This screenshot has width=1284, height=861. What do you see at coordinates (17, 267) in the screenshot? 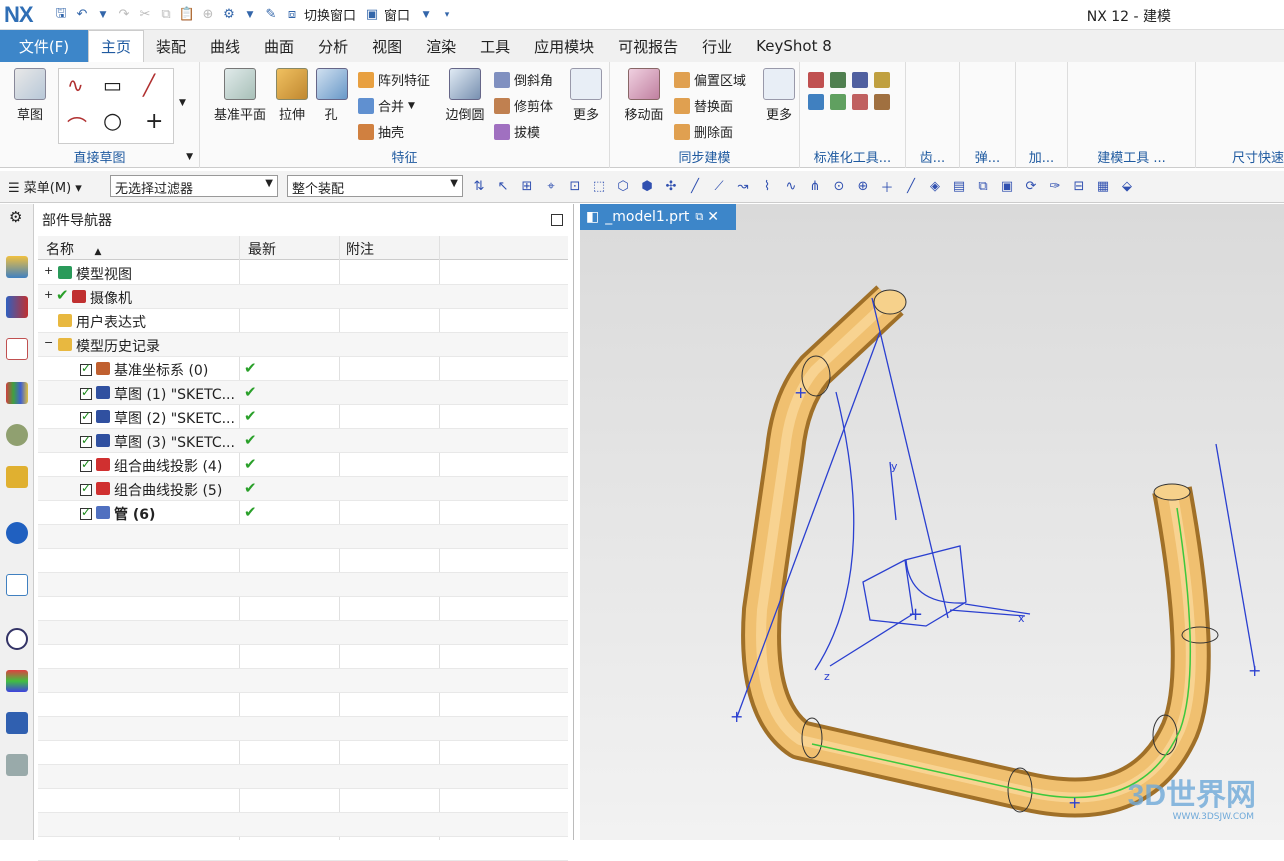
I see `assembly-navigator-icon` at bounding box center [17, 267].